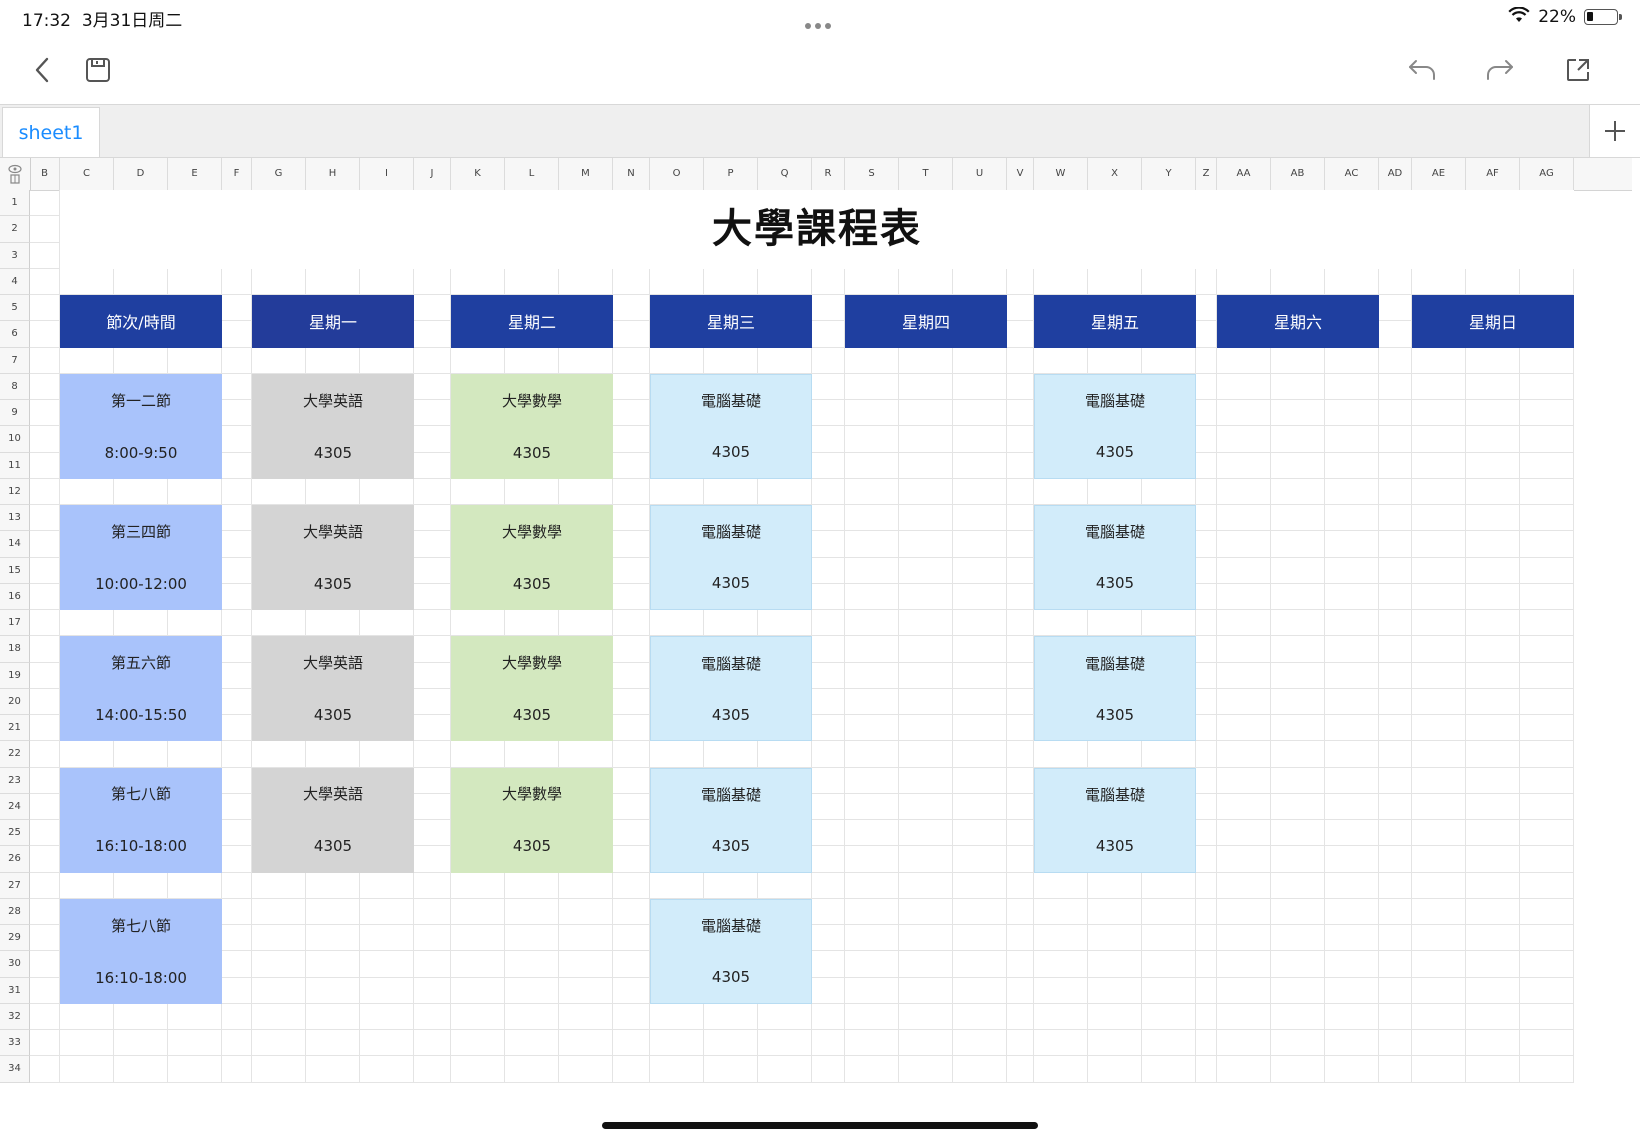 The image size is (1640, 1140). Describe the element at coordinates (141, 557) in the screenshot. I see `period-cell: 第三四節 10:00-12:00` at that location.